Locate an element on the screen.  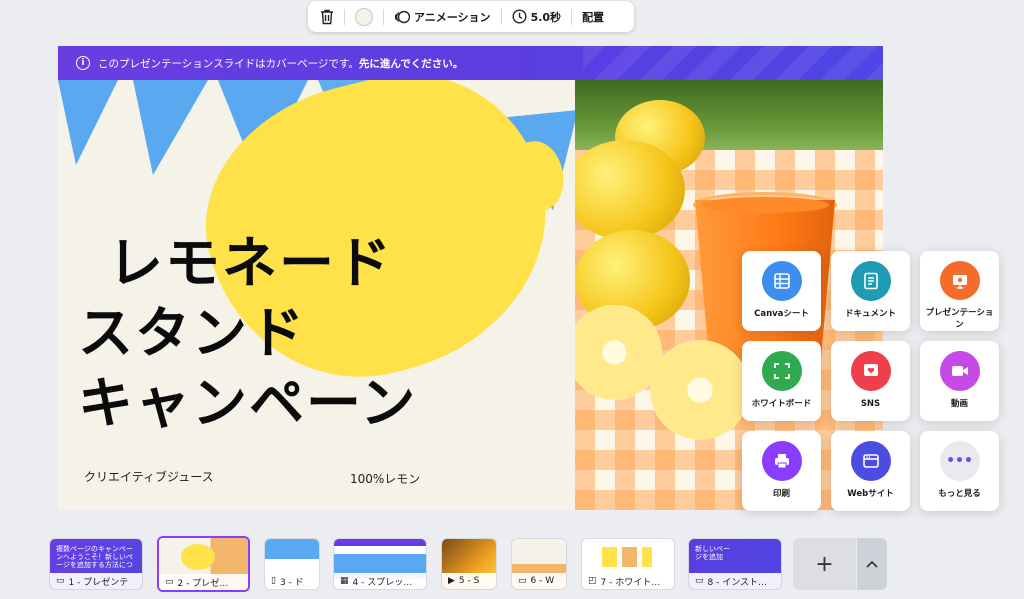
panel-item-label: もっと見る is located at coordinates (959, 494).